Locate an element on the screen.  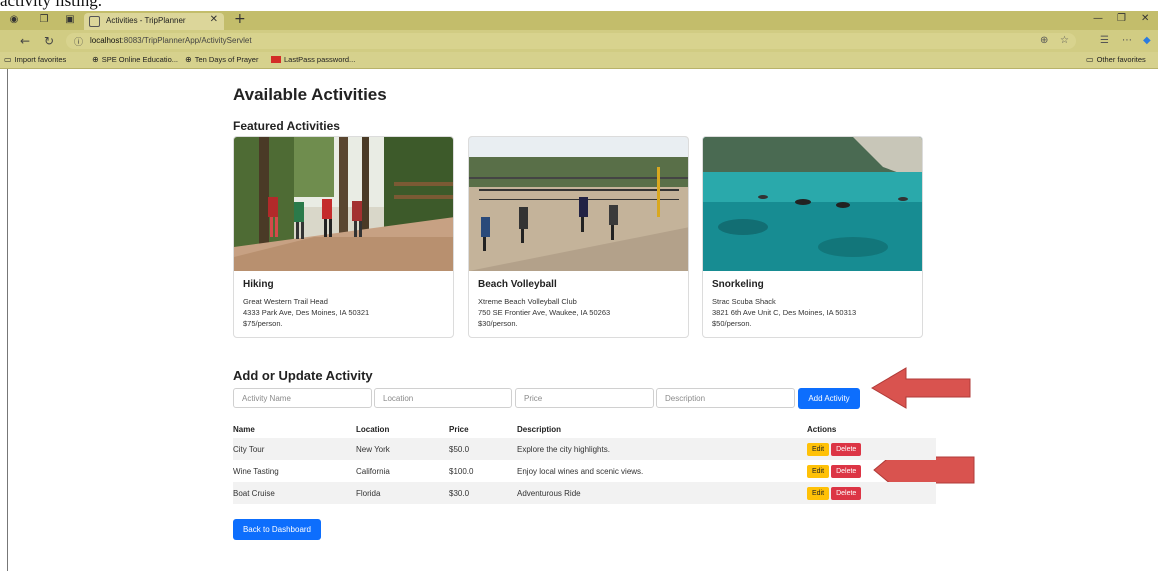
back-to-dashboard-button: Back to Dashboard is located at coordinates (277, 529).